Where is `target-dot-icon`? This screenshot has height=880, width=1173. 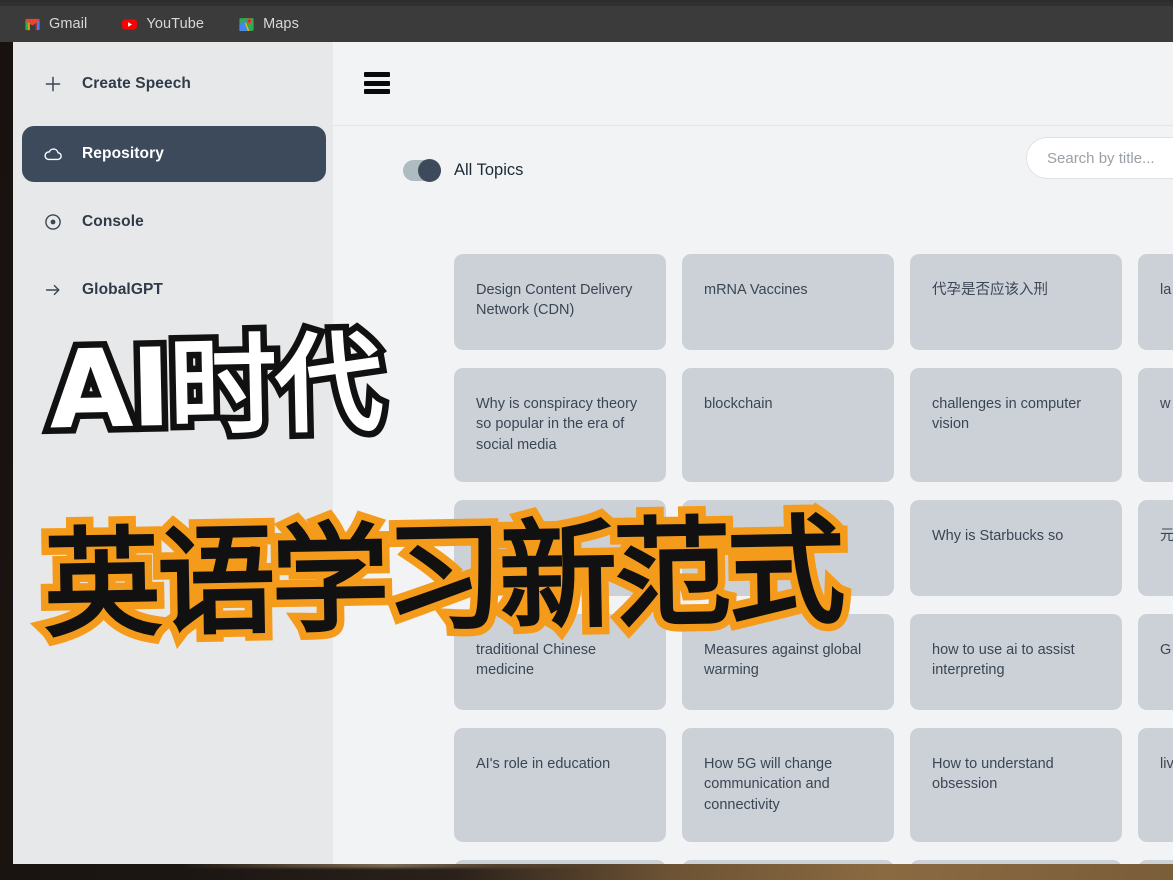 target-dot-icon is located at coordinates (53, 222).